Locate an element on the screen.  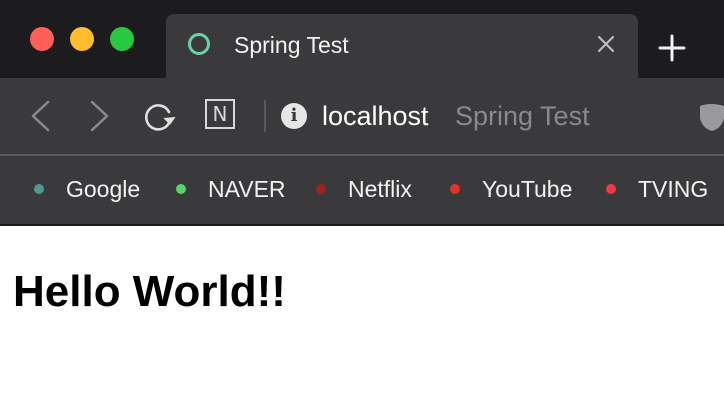
n-icon: N is located at coordinates (220, 114).